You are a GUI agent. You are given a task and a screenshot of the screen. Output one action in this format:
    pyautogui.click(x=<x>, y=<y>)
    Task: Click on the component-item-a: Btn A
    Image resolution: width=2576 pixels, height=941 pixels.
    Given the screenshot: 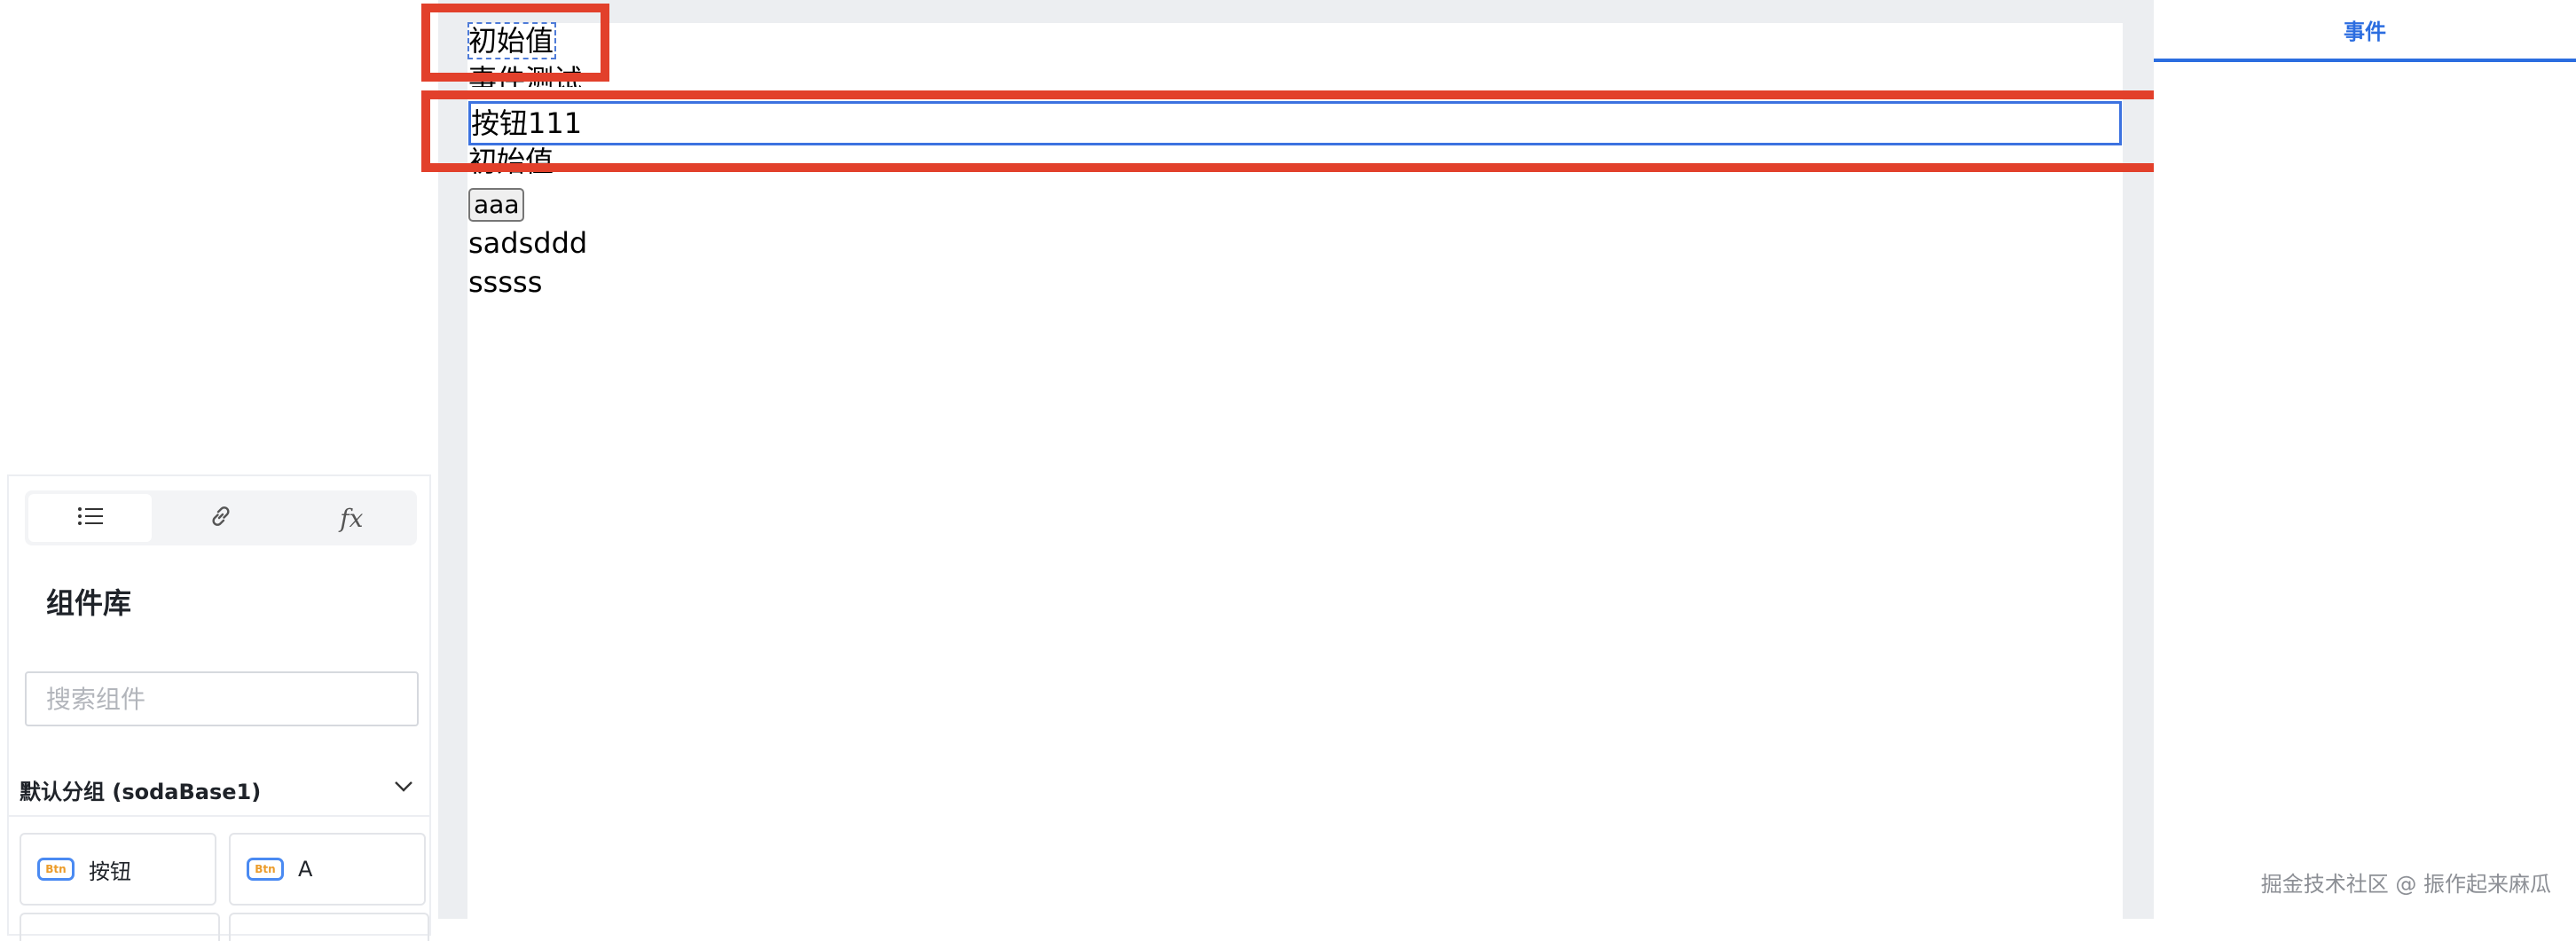 What is the action you would take?
    pyautogui.click(x=327, y=869)
    